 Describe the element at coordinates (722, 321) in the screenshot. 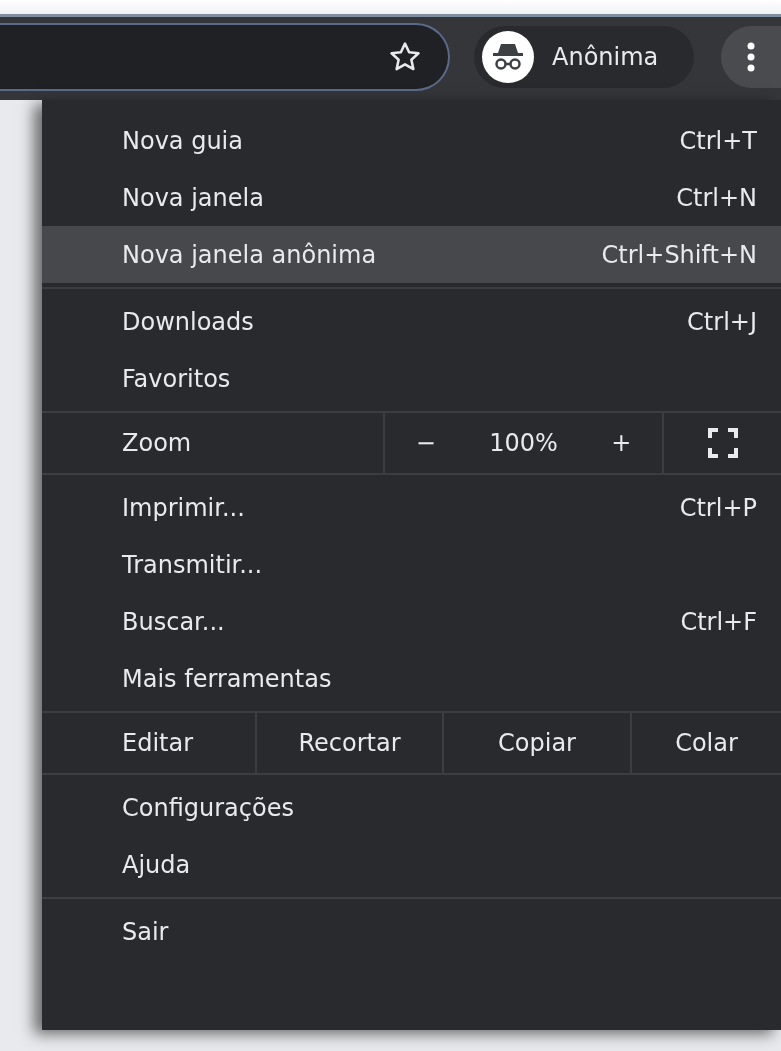

I see `shortcut-text: Ctrl+J` at that location.